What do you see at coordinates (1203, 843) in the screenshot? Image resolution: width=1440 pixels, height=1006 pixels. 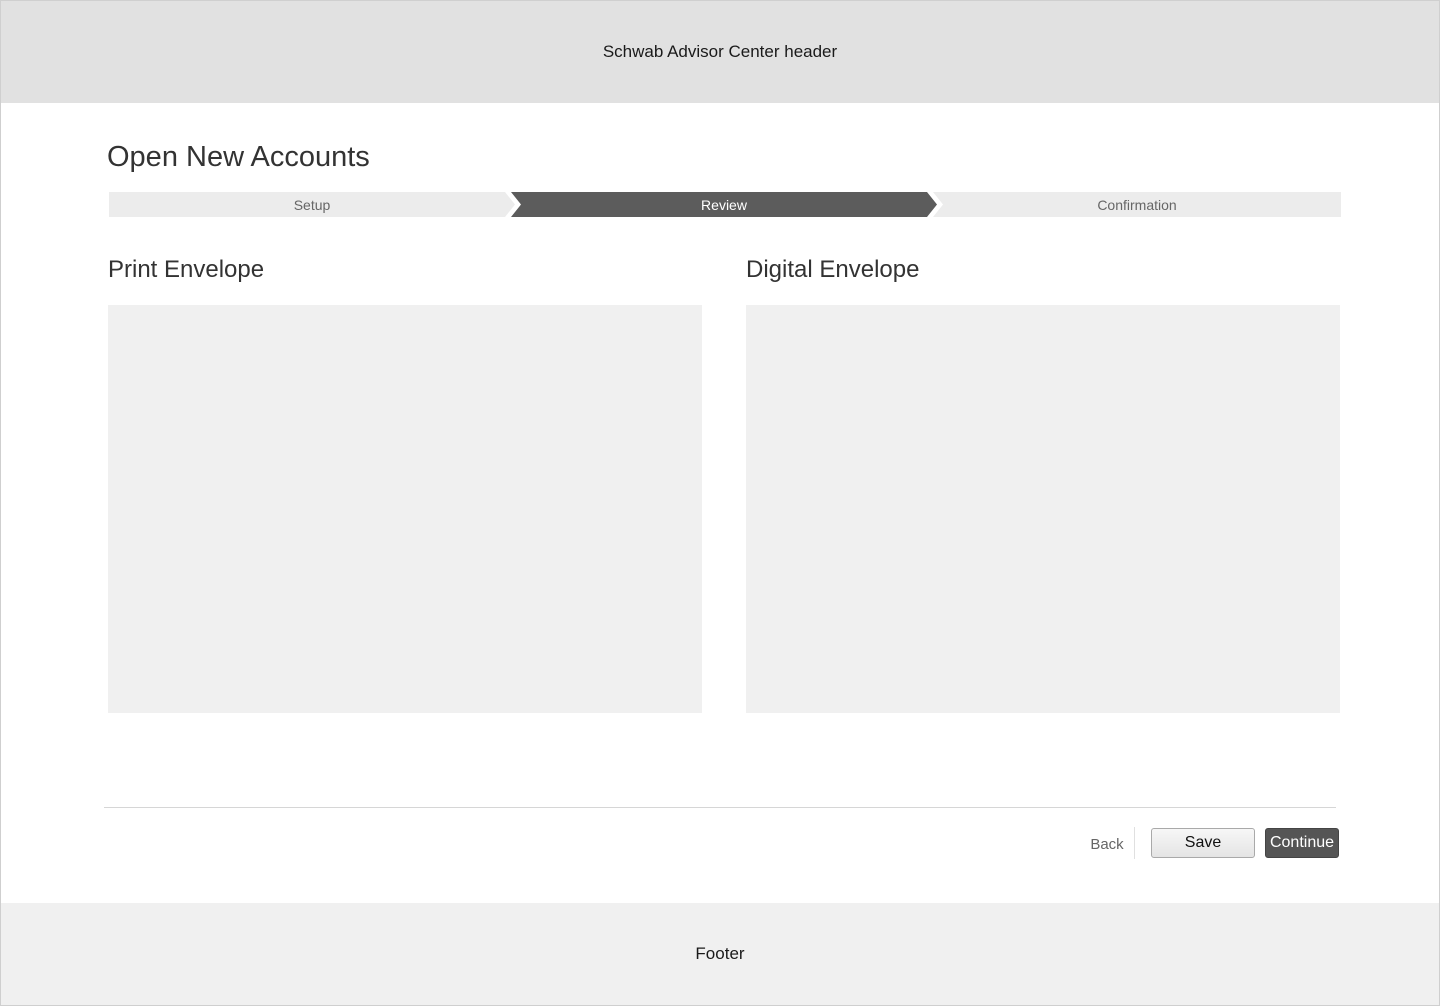 I see `save-button: Save` at bounding box center [1203, 843].